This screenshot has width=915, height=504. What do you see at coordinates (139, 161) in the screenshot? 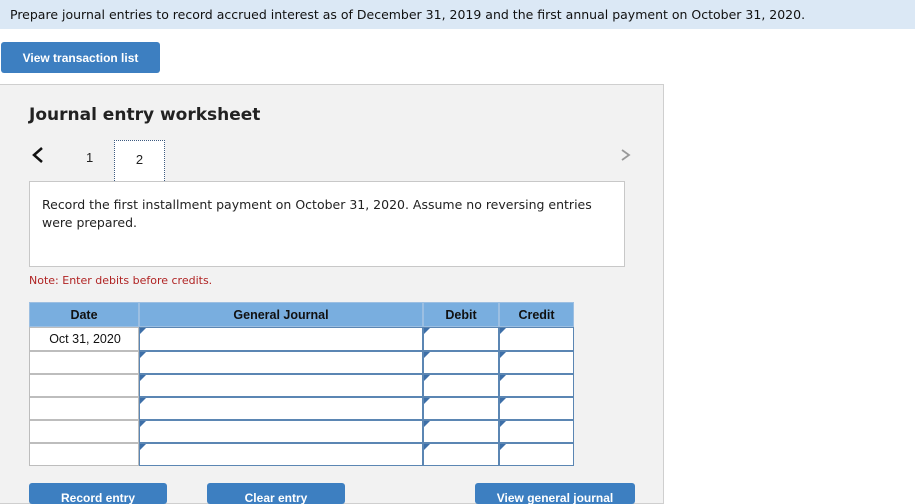
I see `worksheet-page-2: 2` at bounding box center [139, 161].